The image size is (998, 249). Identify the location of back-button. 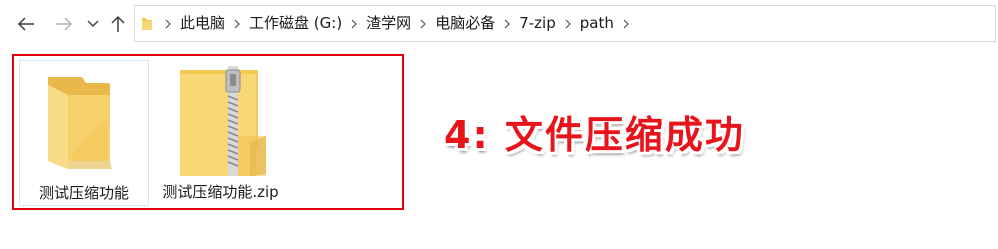
(26, 24).